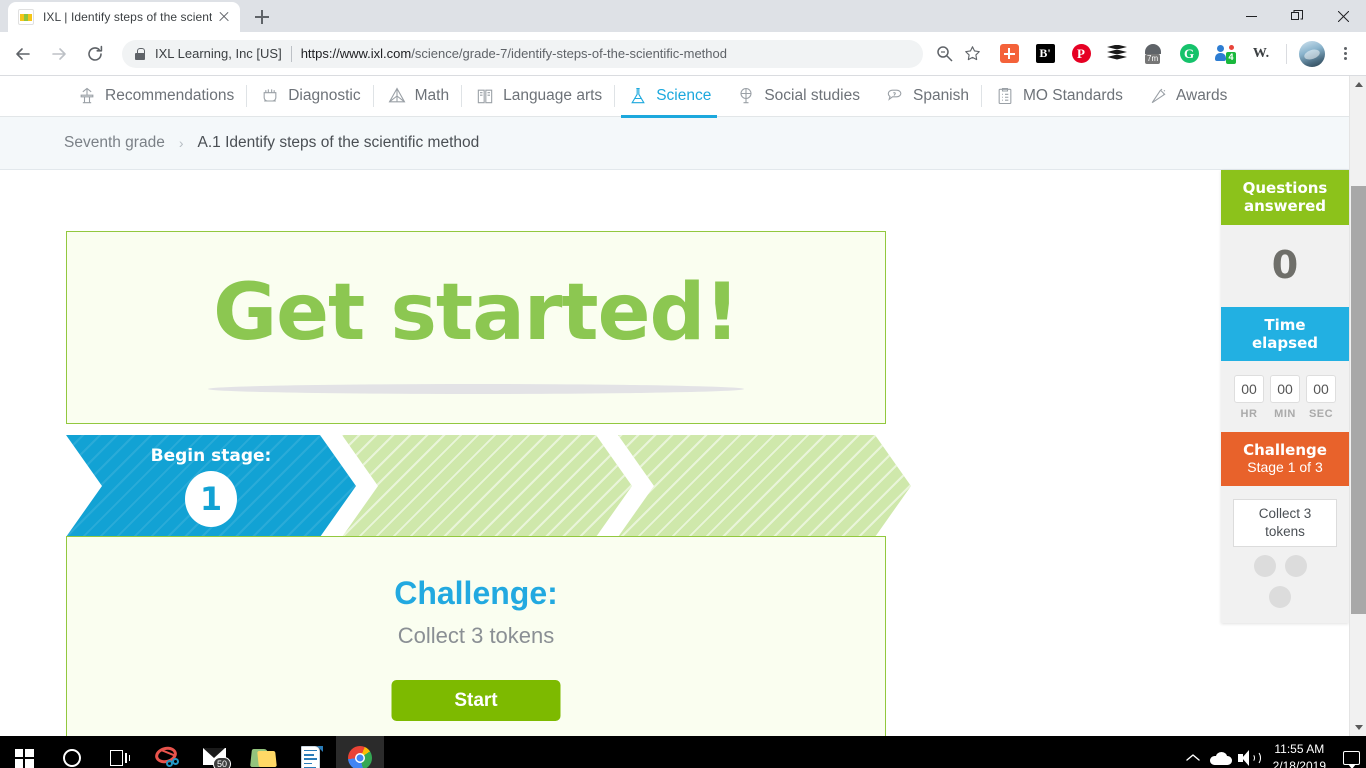 The image size is (1366, 768). Describe the element at coordinates (1343, 16) in the screenshot. I see `close-window-button` at that location.